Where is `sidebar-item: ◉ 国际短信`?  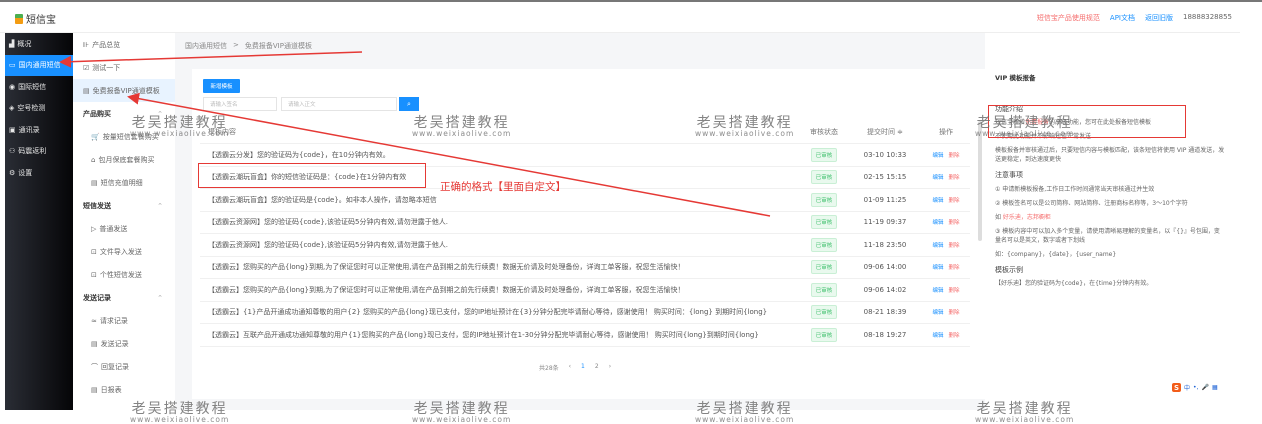
sidebar-item: ◉ 国际短信 is located at coordinates (39, 87).